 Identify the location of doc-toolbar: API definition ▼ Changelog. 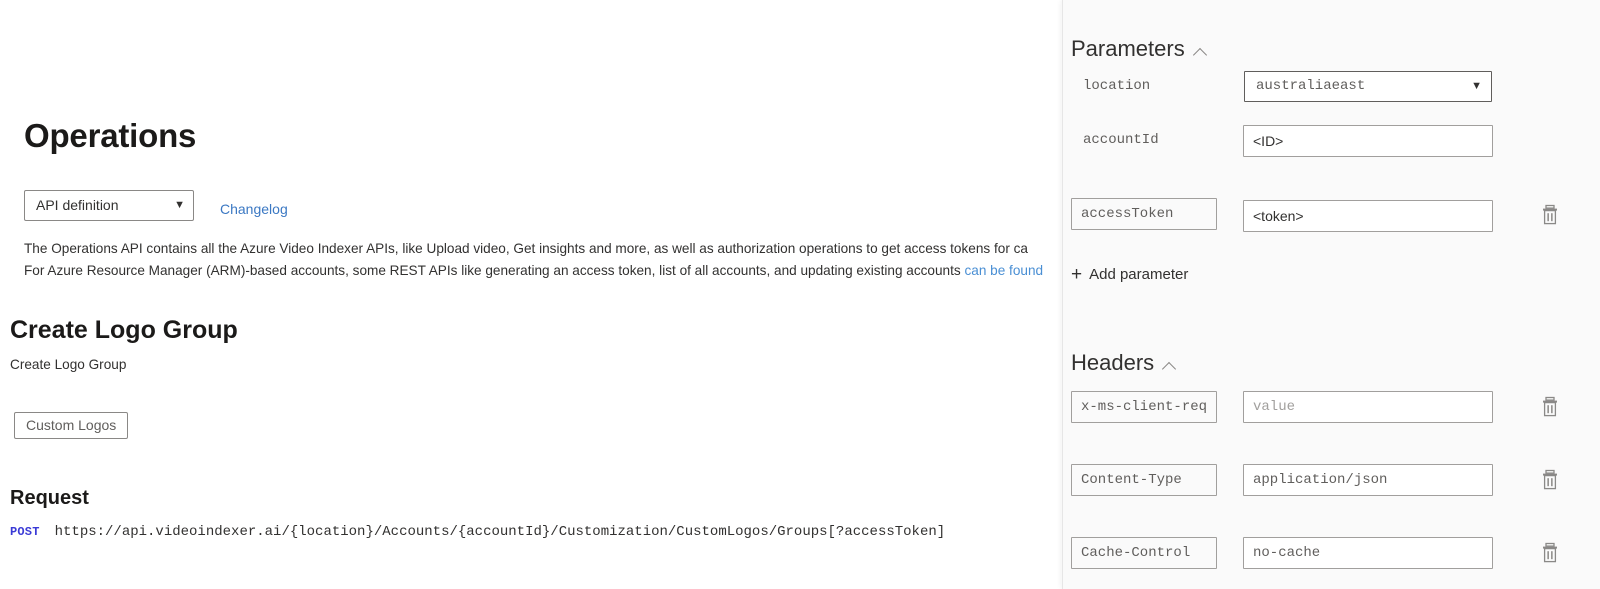
(156, 205).